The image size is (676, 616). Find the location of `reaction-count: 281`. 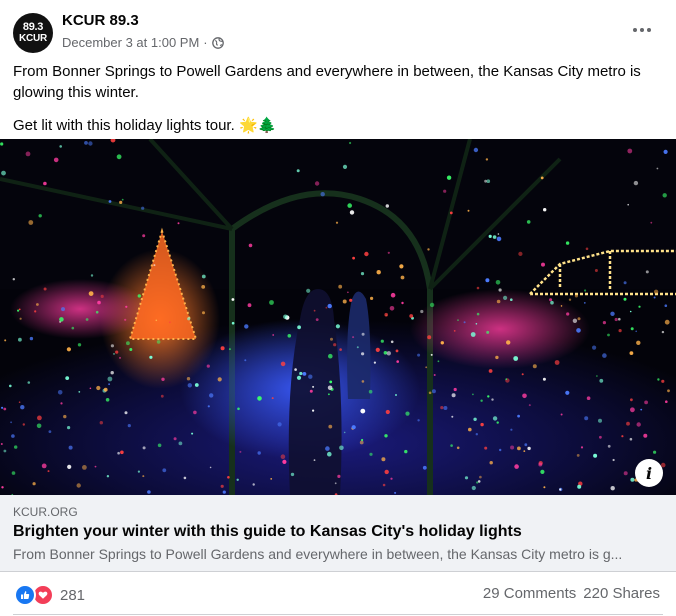

reaction-count: 281 is located at coordinates (73, 595).